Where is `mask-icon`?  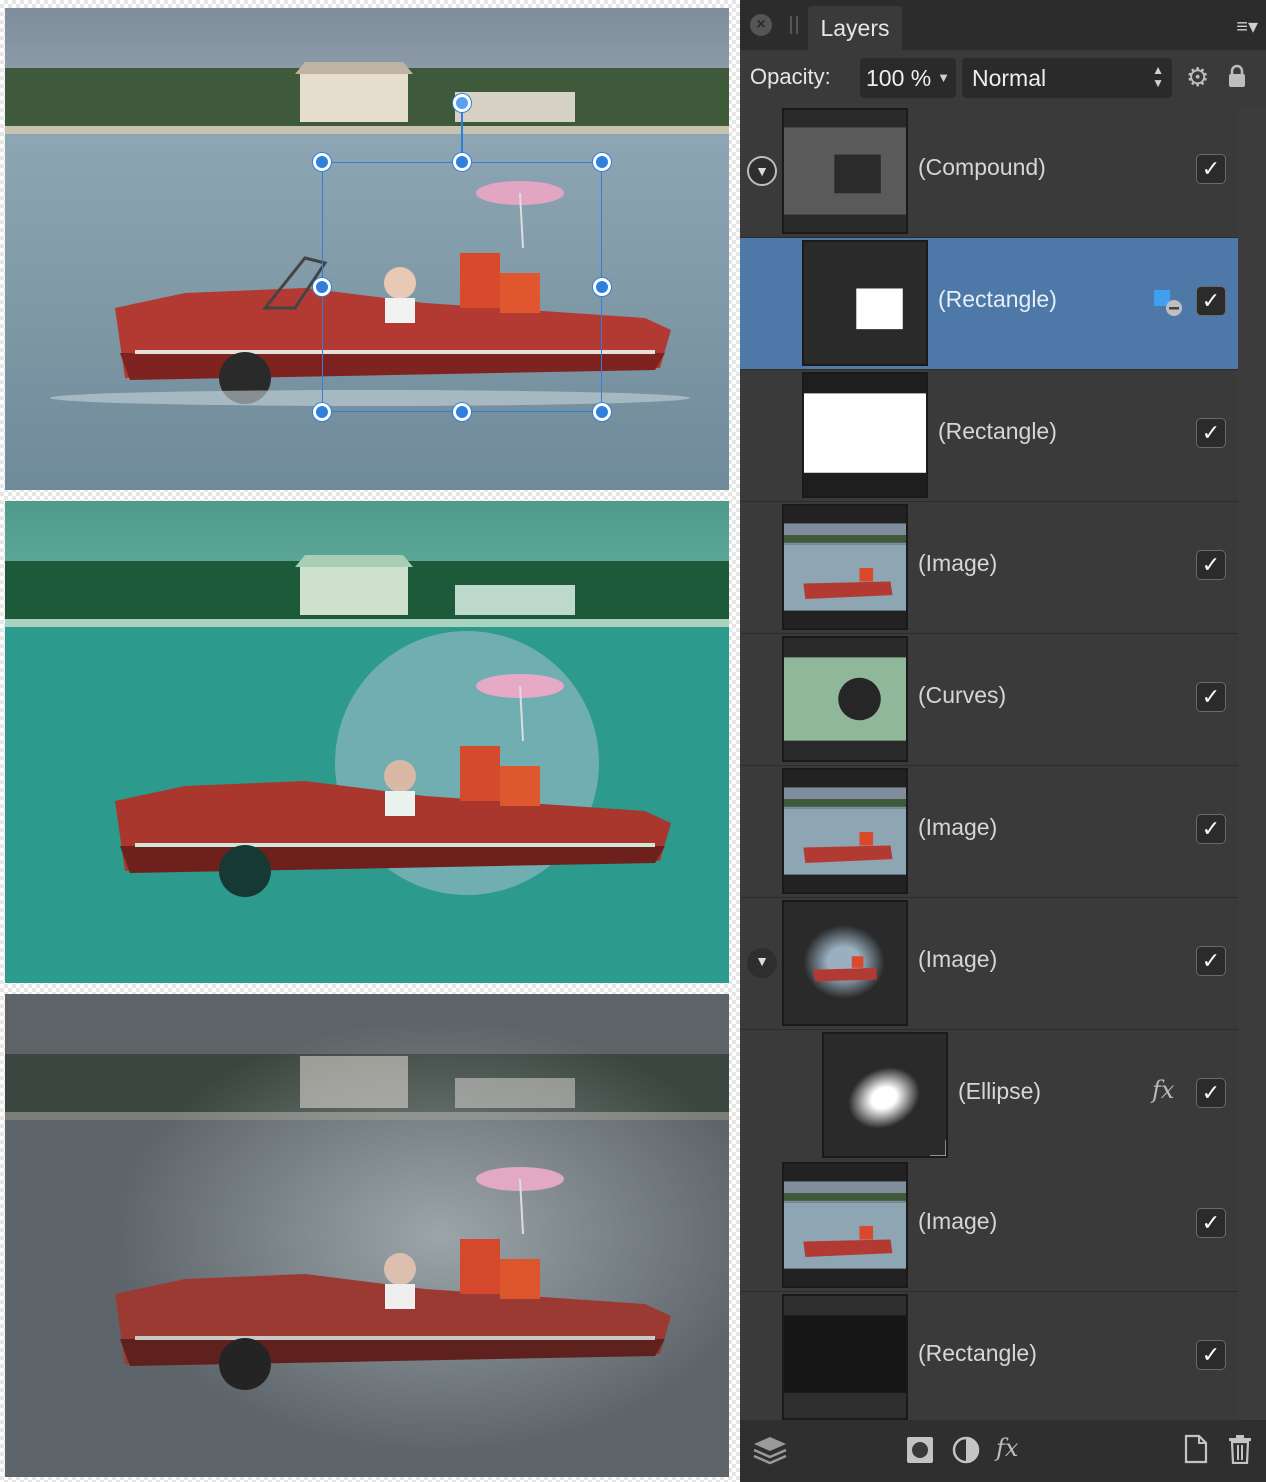 mask-icon is located at coordinates (920, 1450).